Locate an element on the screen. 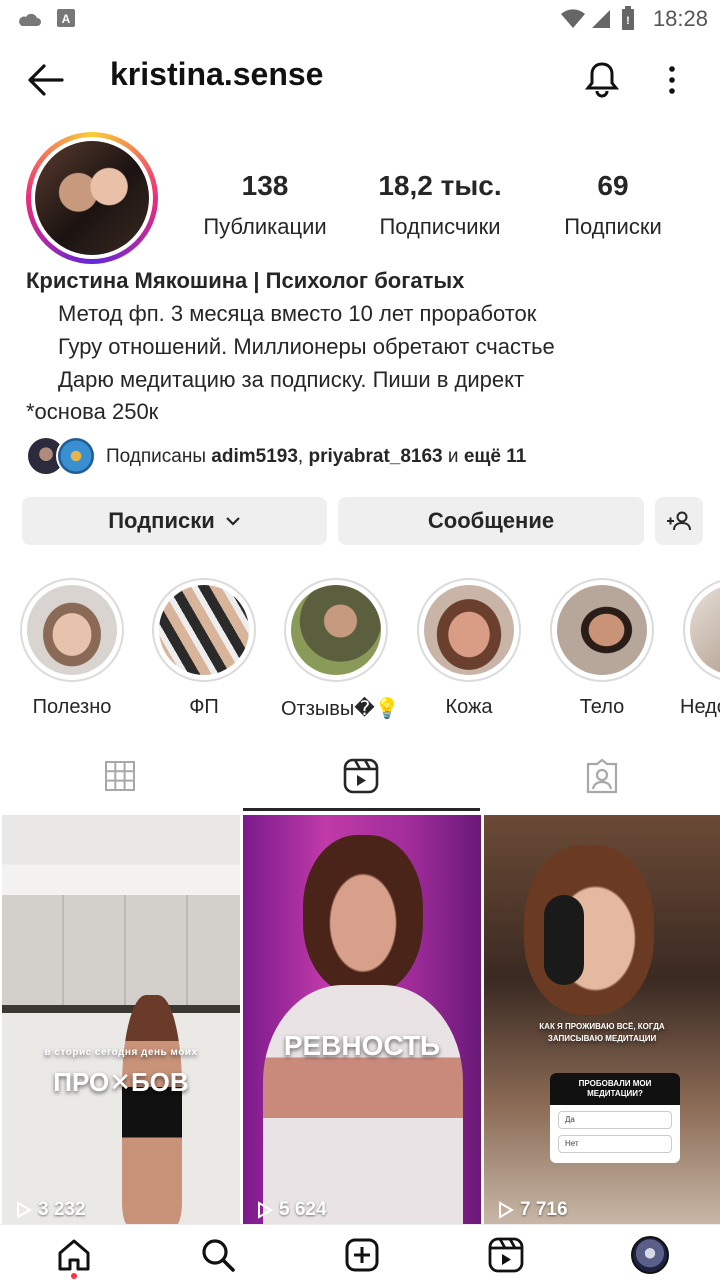 Image resolution: width=720 pixels, height=1280 pixels. stat-following: 69 Подписки is located at coordinates (613, 205).